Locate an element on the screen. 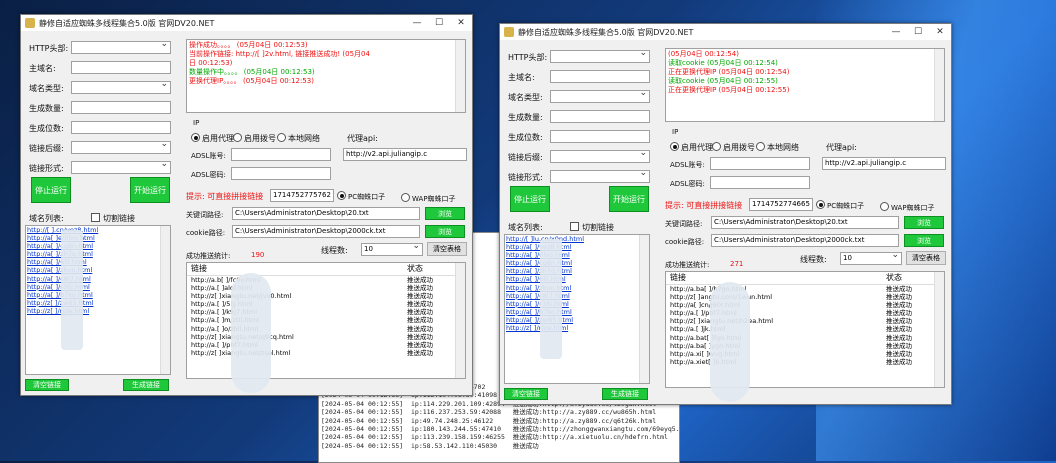  list-item: http://a[ ]/6lil.html is located at coordinates (98, 262).